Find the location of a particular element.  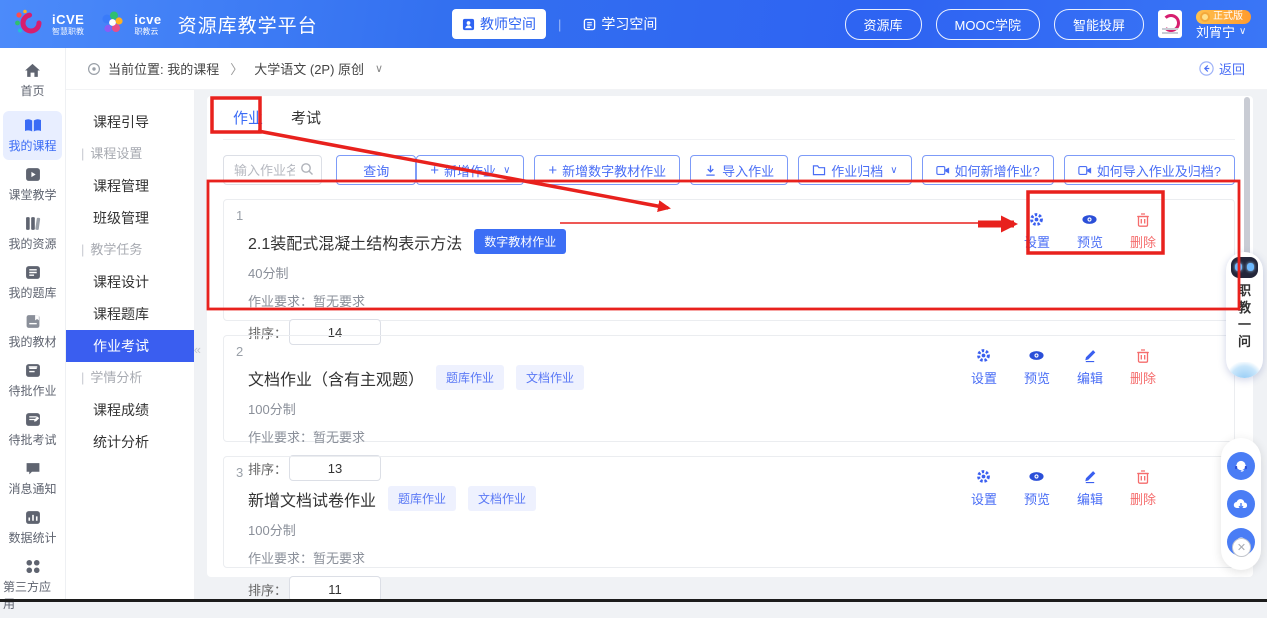

how-to-add-homework-button: 如何新增作业? is located at coordinates (987, 170).